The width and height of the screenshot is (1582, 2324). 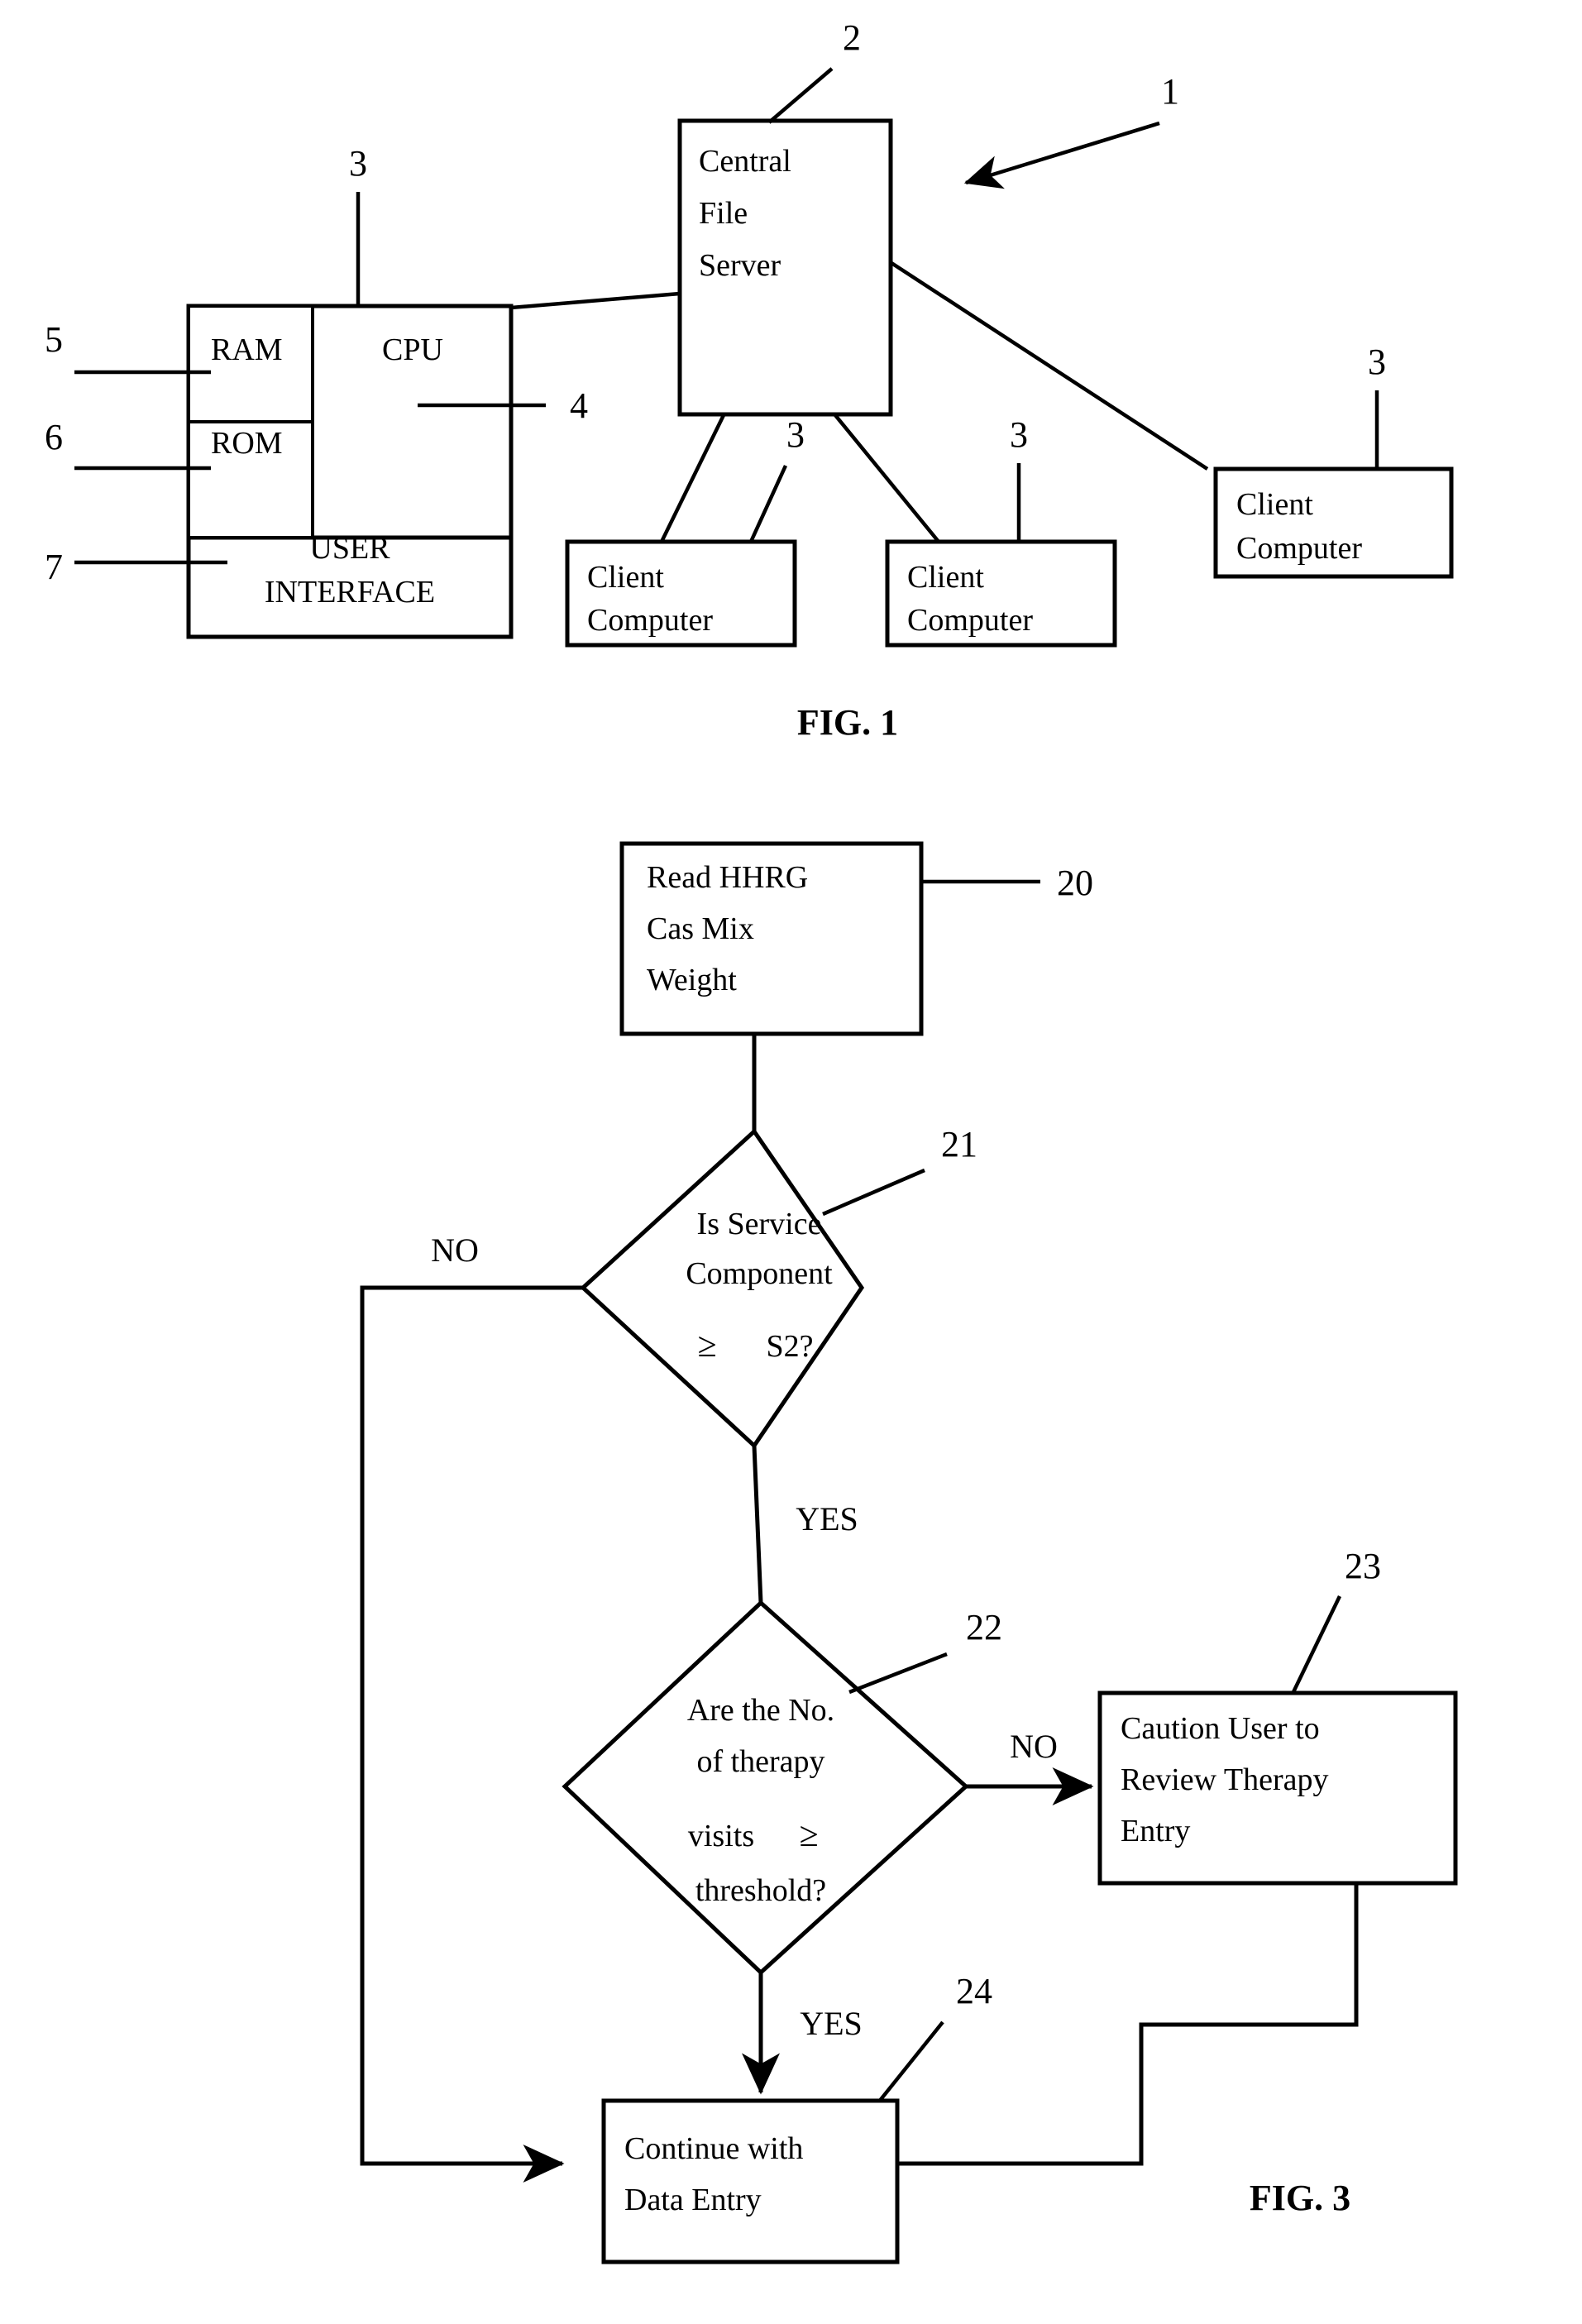 I want to click on decision-21-compare-value: S2?, so click(x=790, y=1346).